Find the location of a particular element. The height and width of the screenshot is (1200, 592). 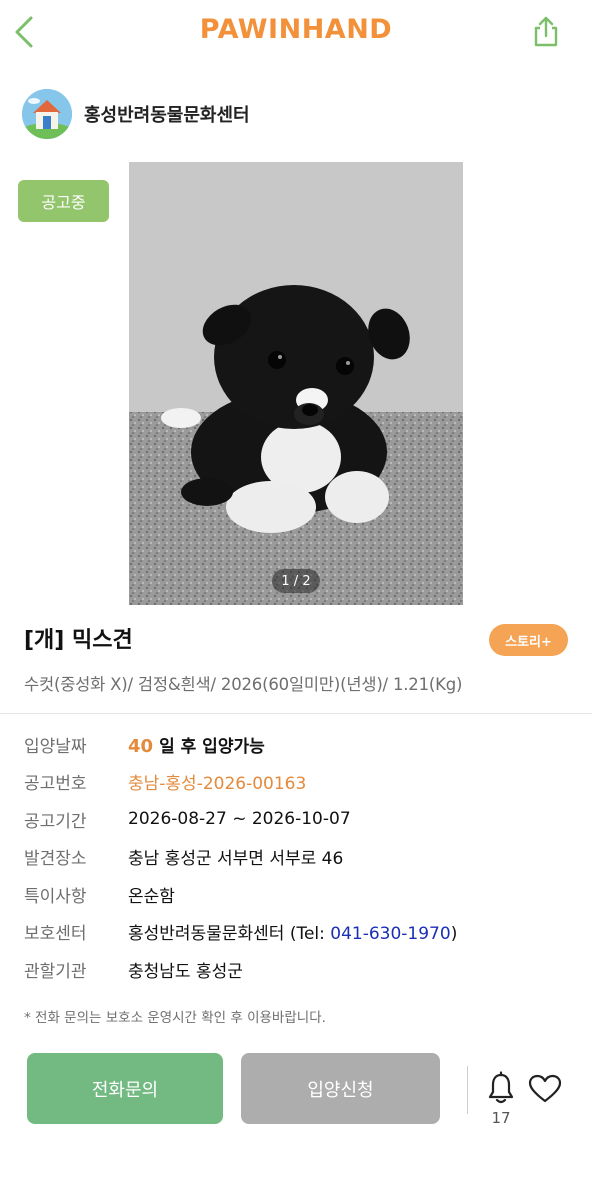

share-icon is located at coordinates (546, 31).